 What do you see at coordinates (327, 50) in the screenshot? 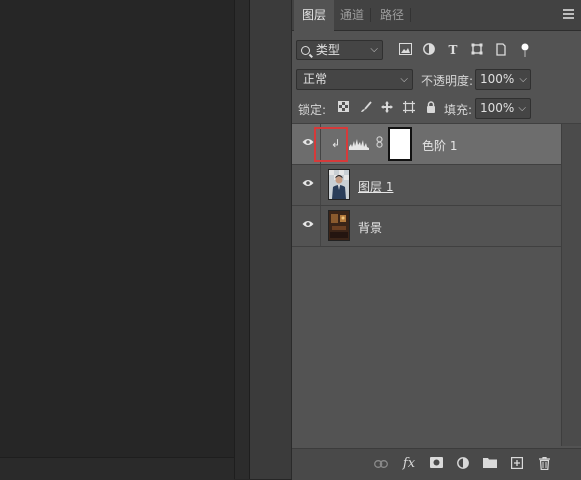
I see `filter-kind-label: 类型` at bounding box center [327, 50].